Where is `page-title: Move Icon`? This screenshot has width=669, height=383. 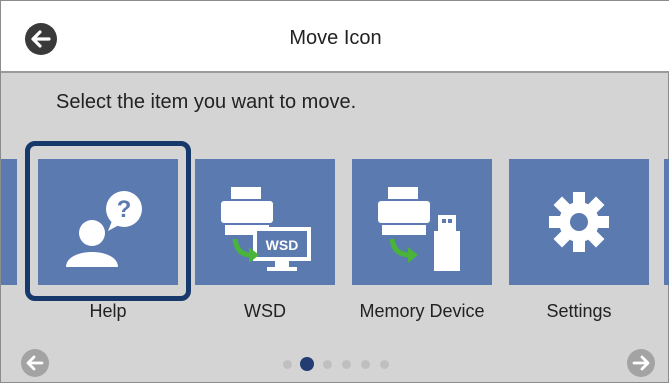 page-title: Move Icon is located at coordinates (335, 38).